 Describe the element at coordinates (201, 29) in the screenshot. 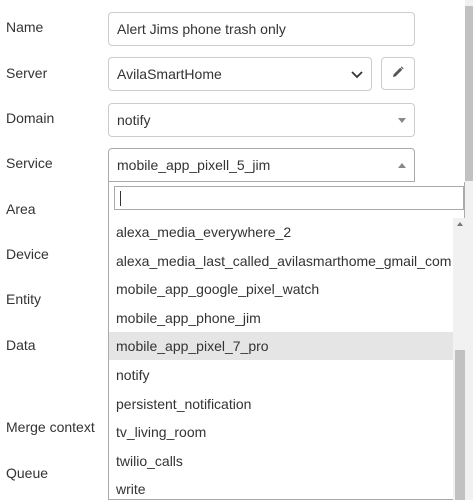

I see `name-input-value: Alert Jims phone trash only` at that location.